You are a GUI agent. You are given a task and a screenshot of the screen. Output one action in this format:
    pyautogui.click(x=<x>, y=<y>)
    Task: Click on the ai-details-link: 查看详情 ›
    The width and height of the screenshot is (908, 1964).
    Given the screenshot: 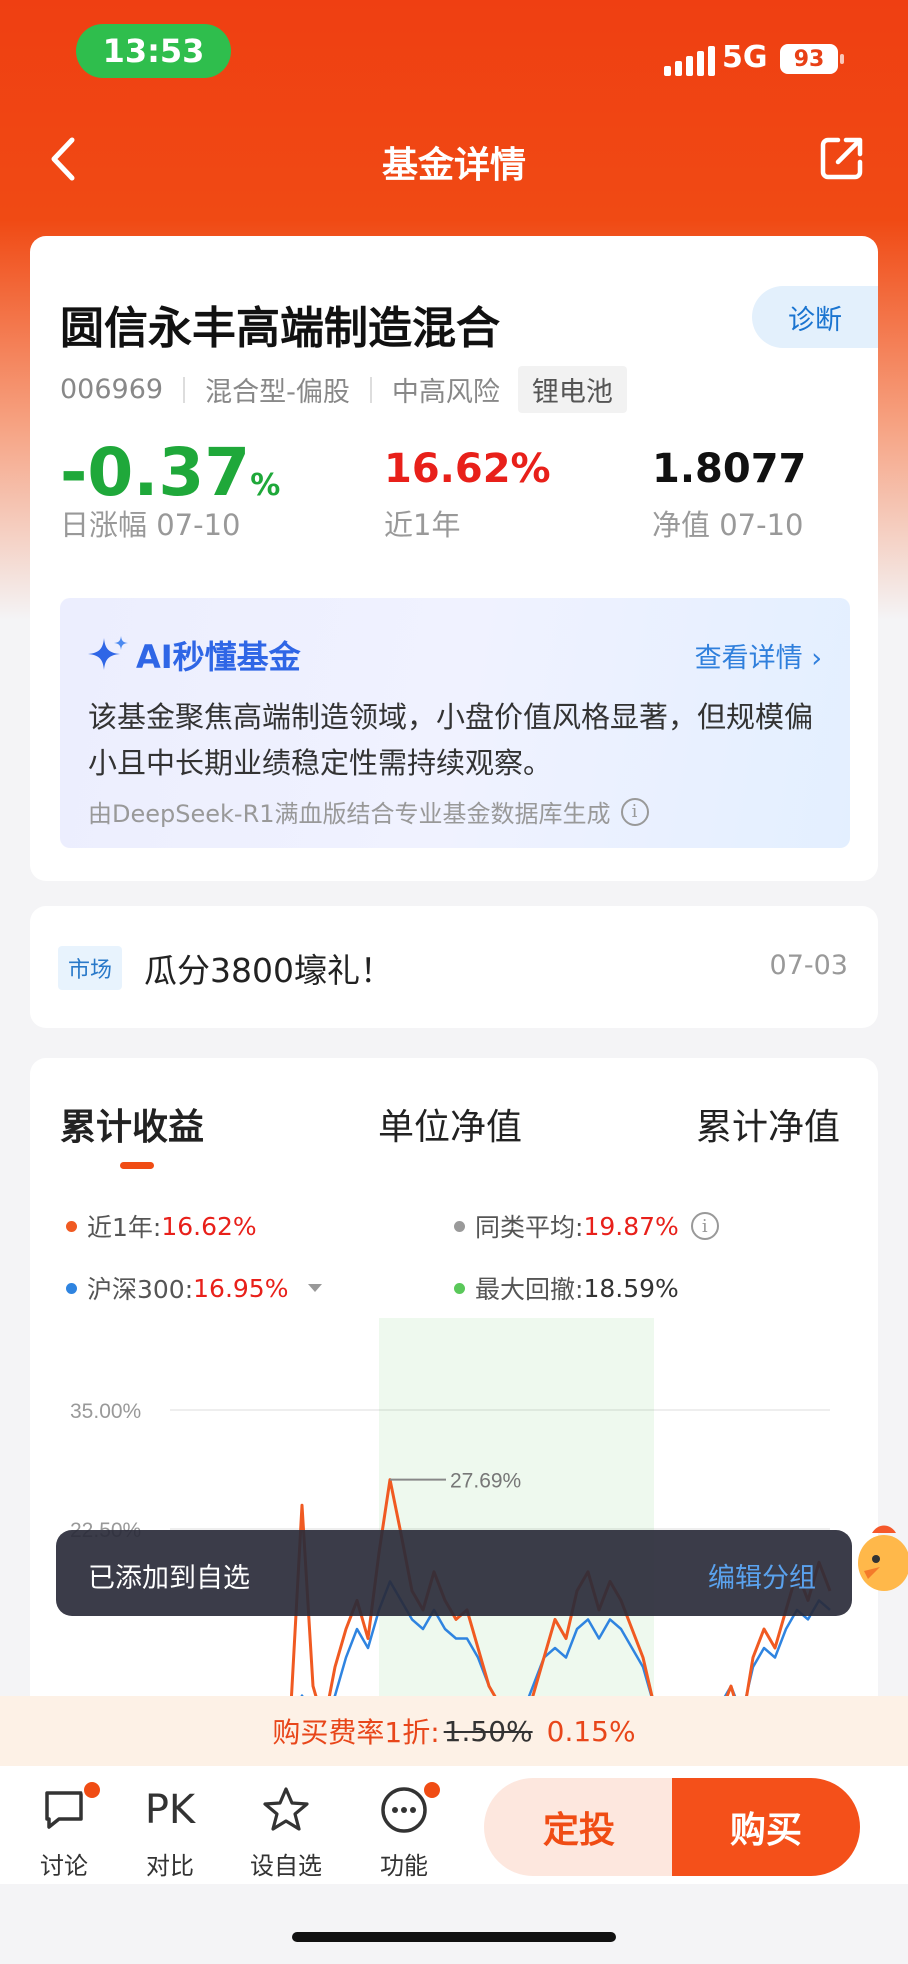 What is the action you would take?
    pyautogui.click(x=758, y=655)
    